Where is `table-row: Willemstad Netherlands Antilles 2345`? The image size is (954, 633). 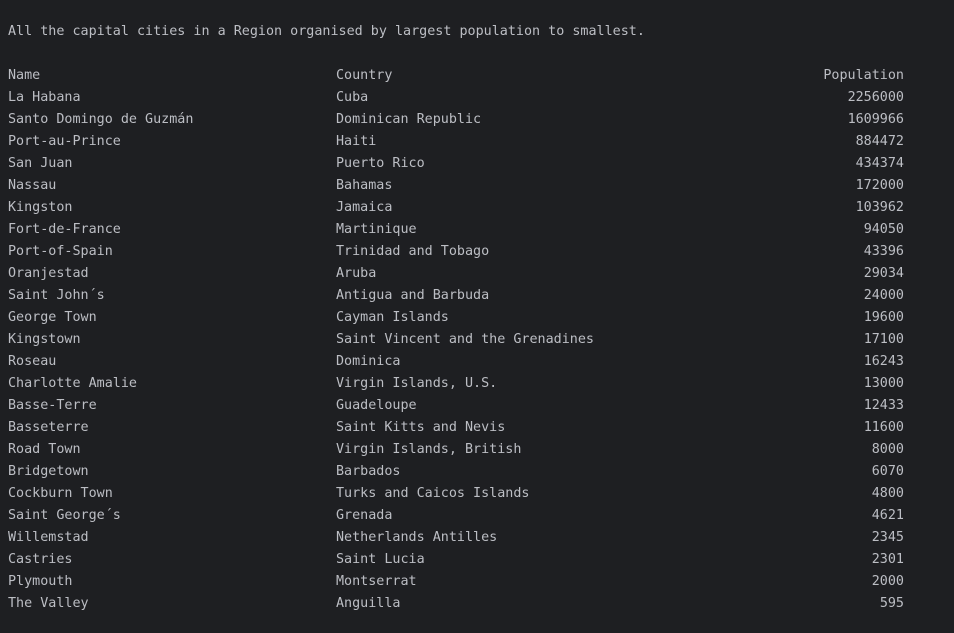 table-row: Willemstad Netherlands Antilles 2345 is located at coordinates (477, 538).